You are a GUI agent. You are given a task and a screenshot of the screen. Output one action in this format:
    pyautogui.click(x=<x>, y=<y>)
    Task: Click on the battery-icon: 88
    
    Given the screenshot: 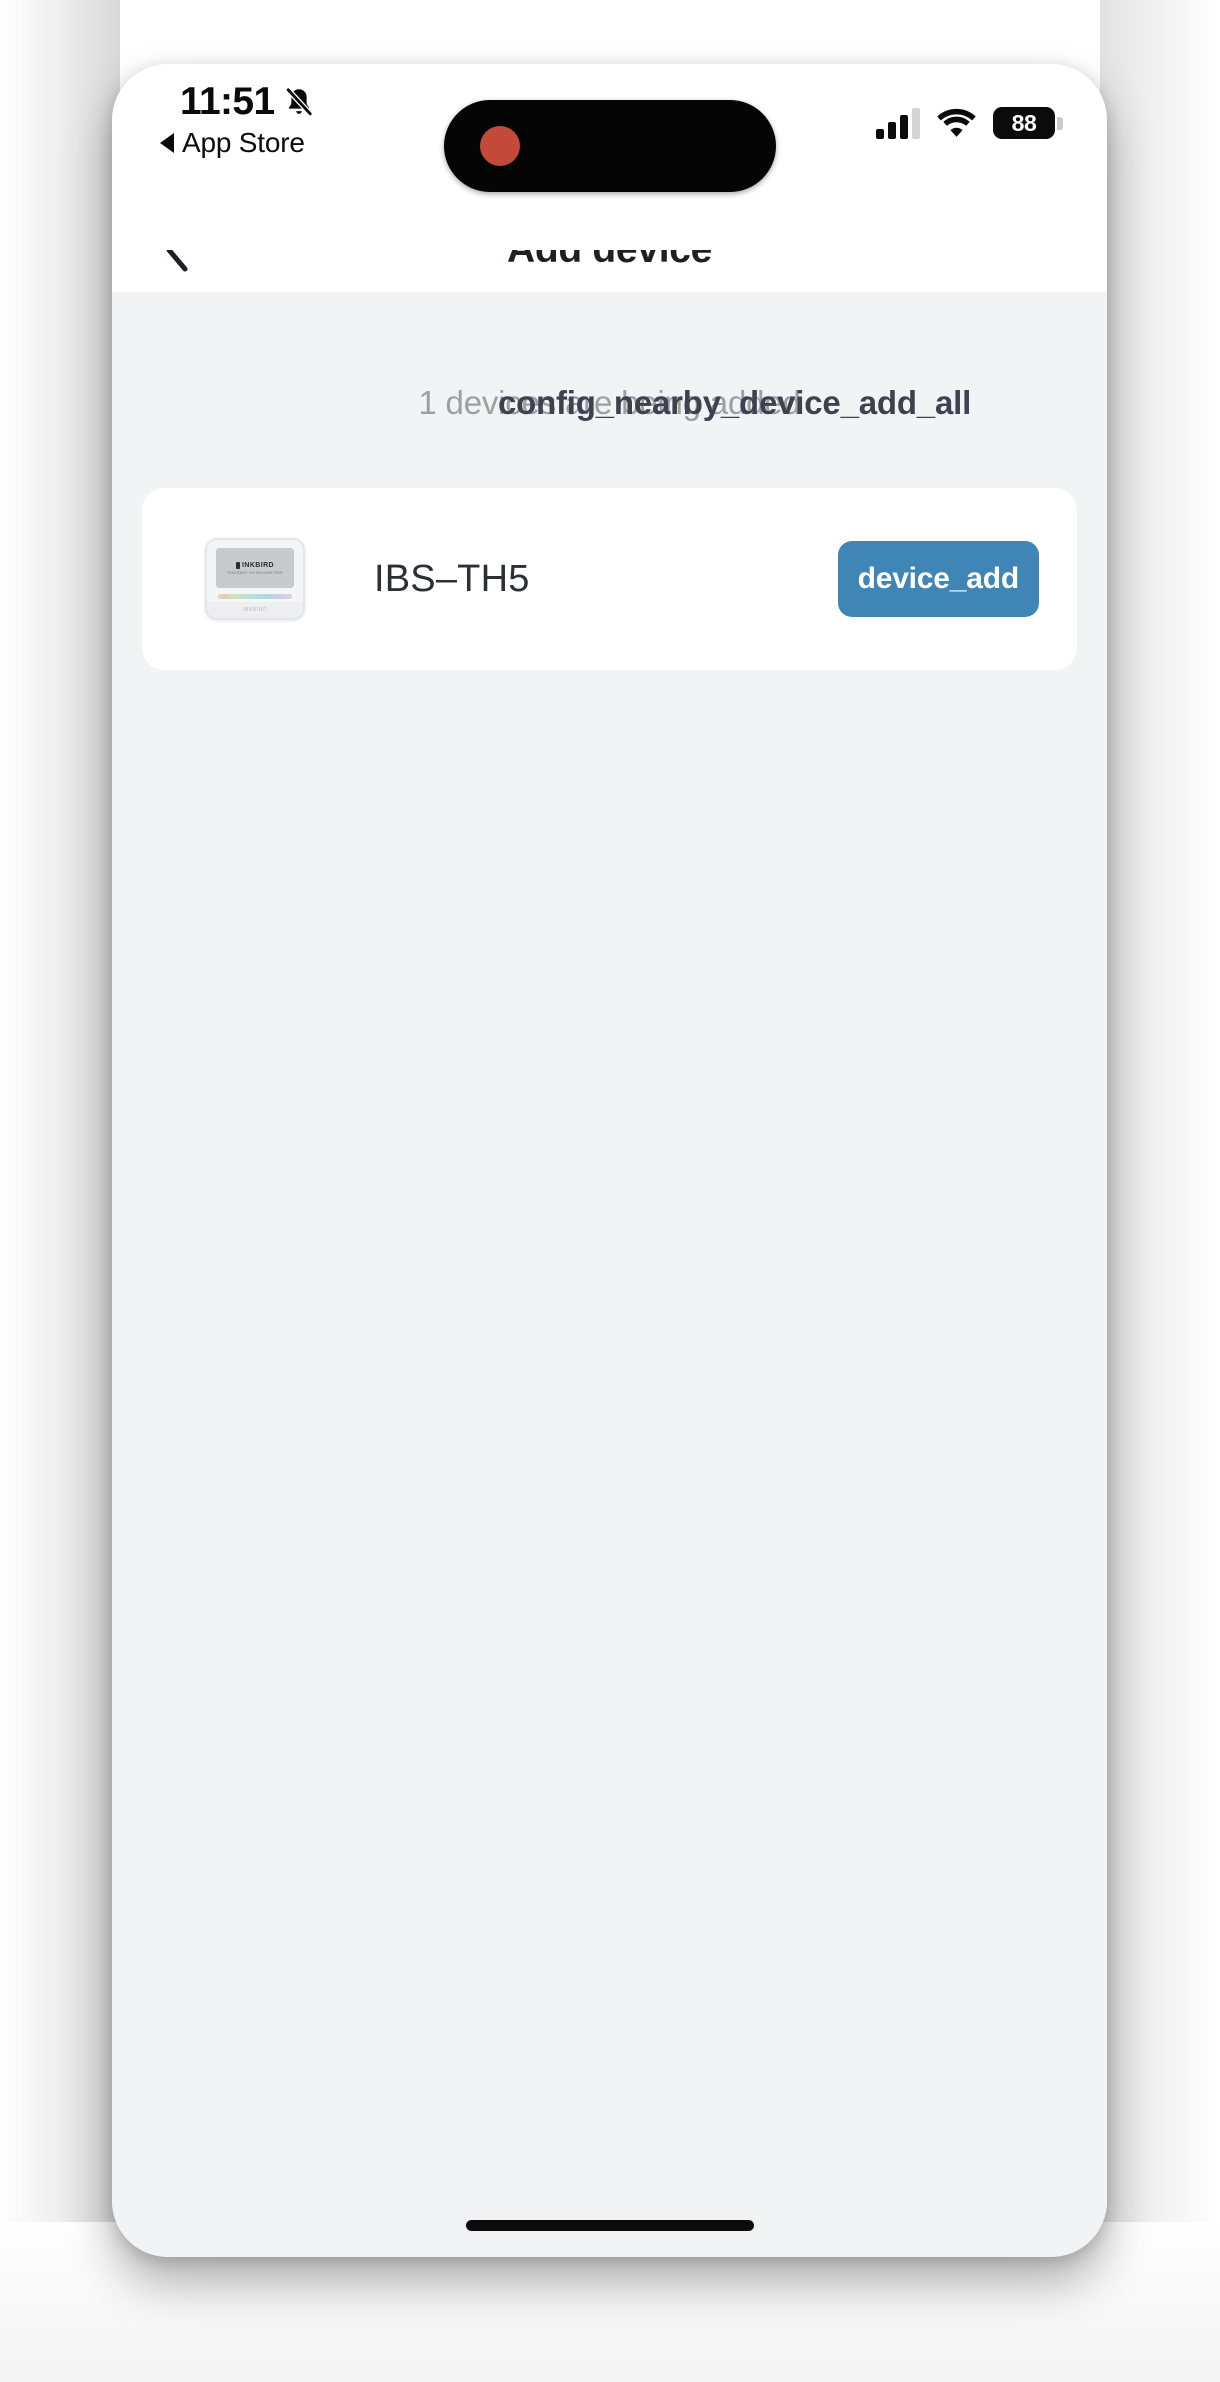 What is the action you would take?
    pyautogui.click(x=1028, y=123)
    